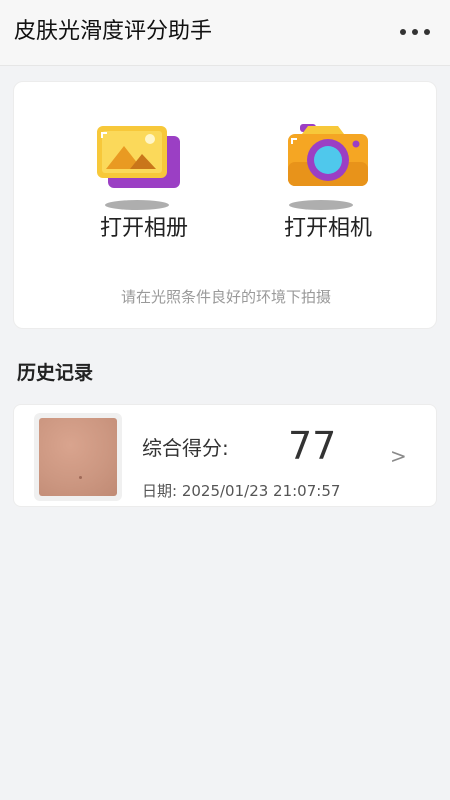  What do you see at coordinates (143, 228) in the screenshot?
I see `open-album-label: 打开相册` at bounding box center [143, 228].